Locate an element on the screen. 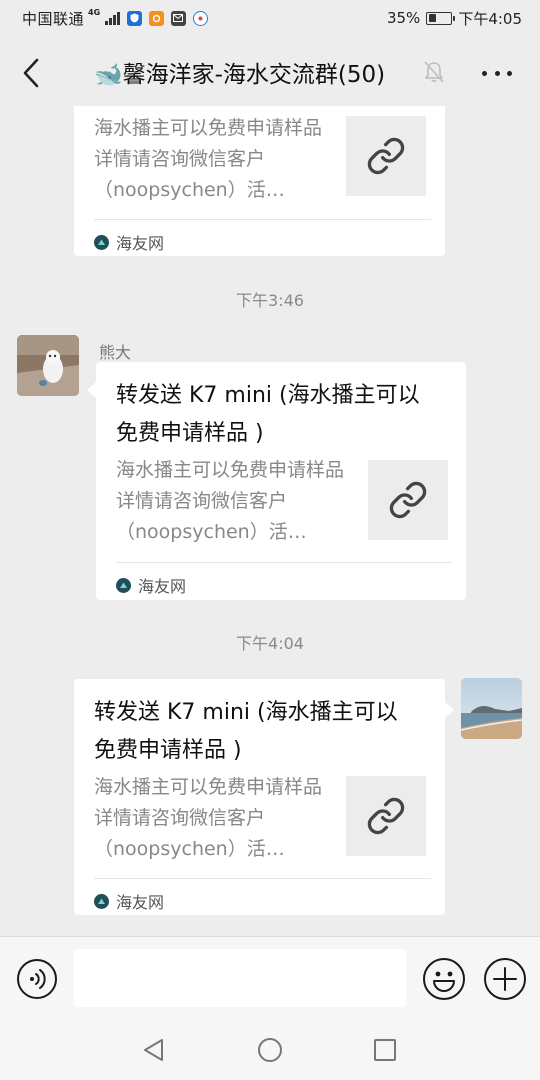 This screenshot has height=1080, width=540. input-bar is located at coordinates (270, 978).